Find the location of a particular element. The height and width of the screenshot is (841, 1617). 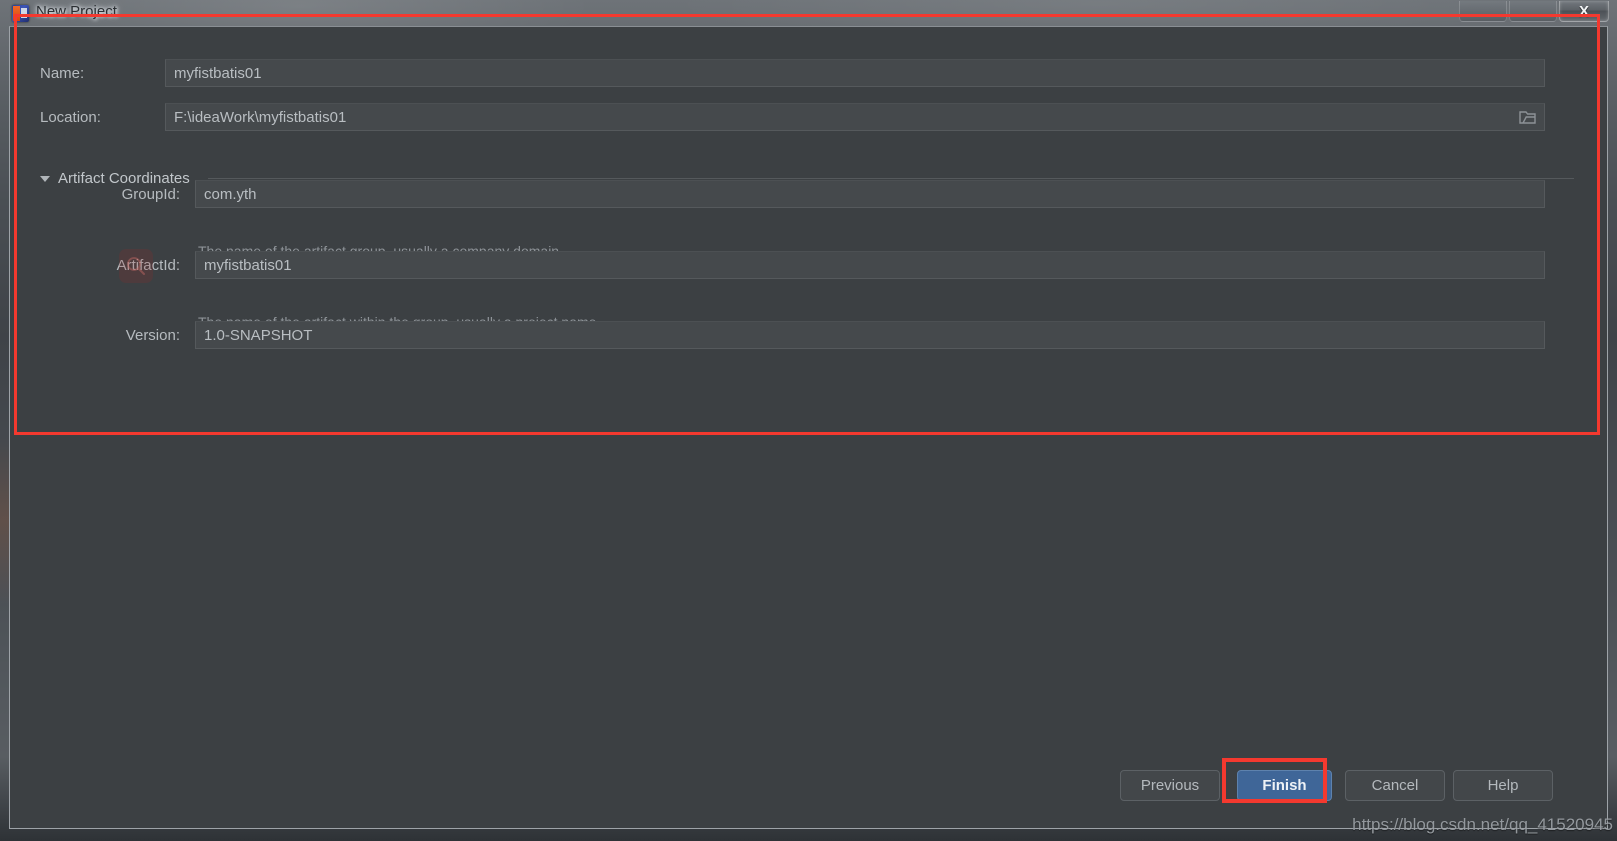

section-divider is located at coordinates (890, 178).